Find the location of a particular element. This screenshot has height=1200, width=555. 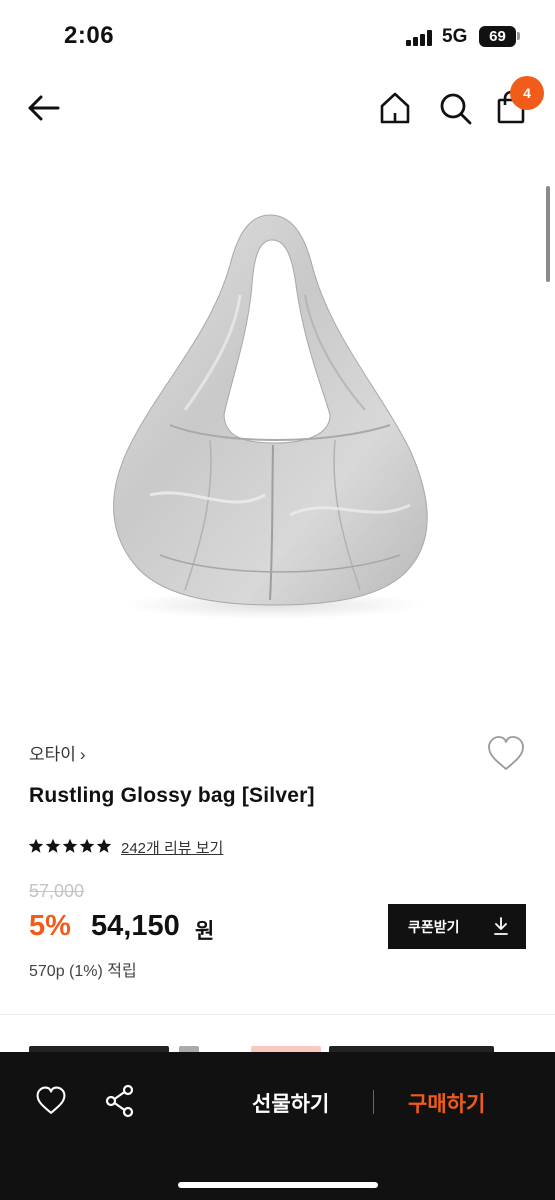

button-divider is located at coordinates (373, 1102).